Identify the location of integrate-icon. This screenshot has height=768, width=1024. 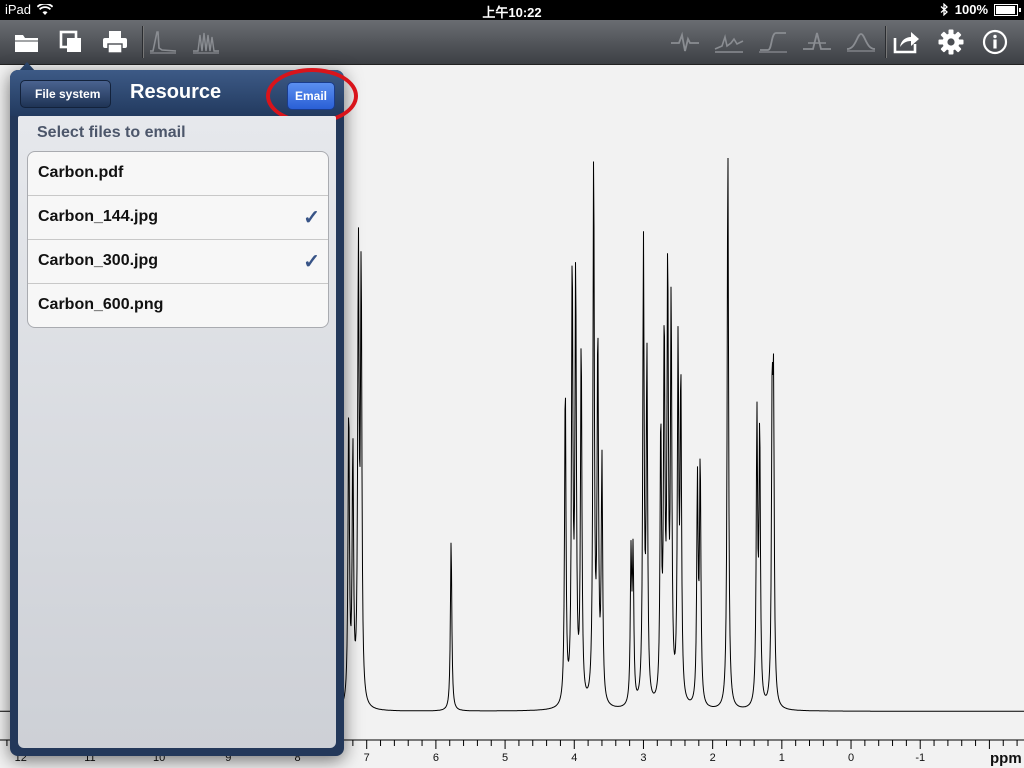
(773, 42).